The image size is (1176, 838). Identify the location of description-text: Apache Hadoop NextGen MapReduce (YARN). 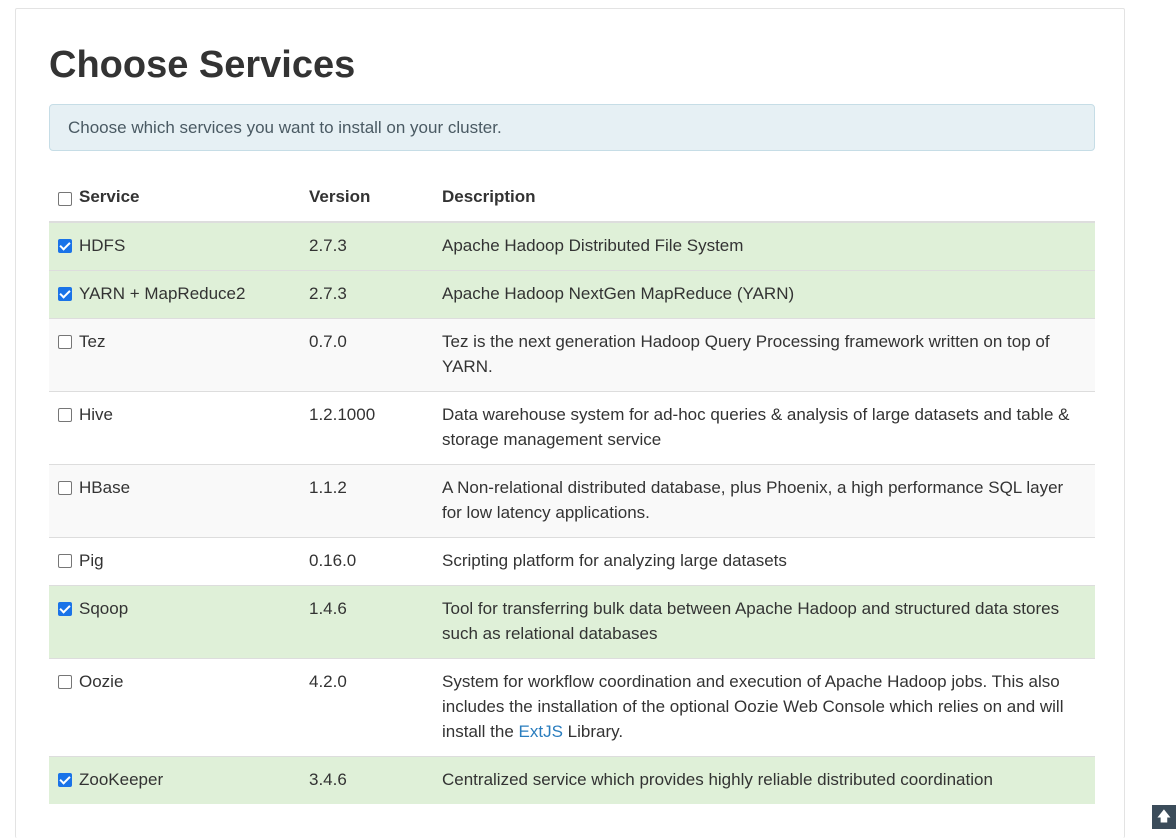
(618, 293).